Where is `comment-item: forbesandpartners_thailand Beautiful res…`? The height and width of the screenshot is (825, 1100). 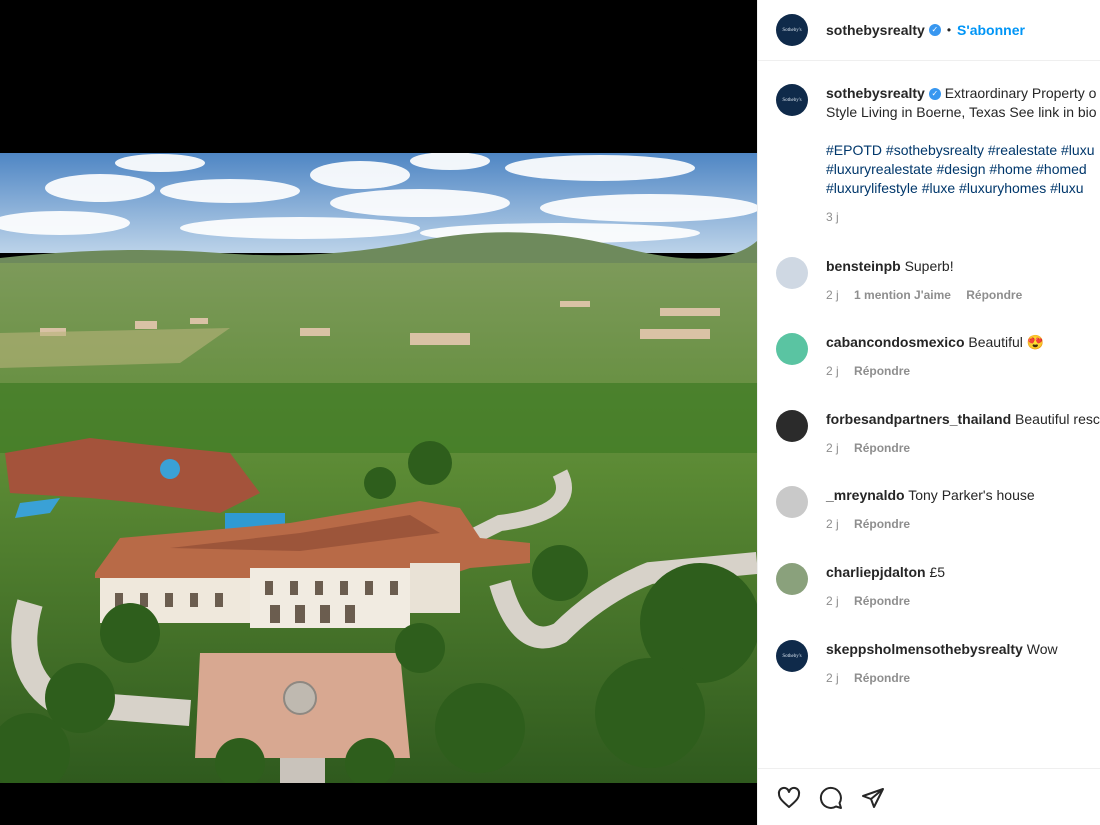
comment-item: forbesandpartners_thailand Beautiful res… is located at coordinates (938, 432).